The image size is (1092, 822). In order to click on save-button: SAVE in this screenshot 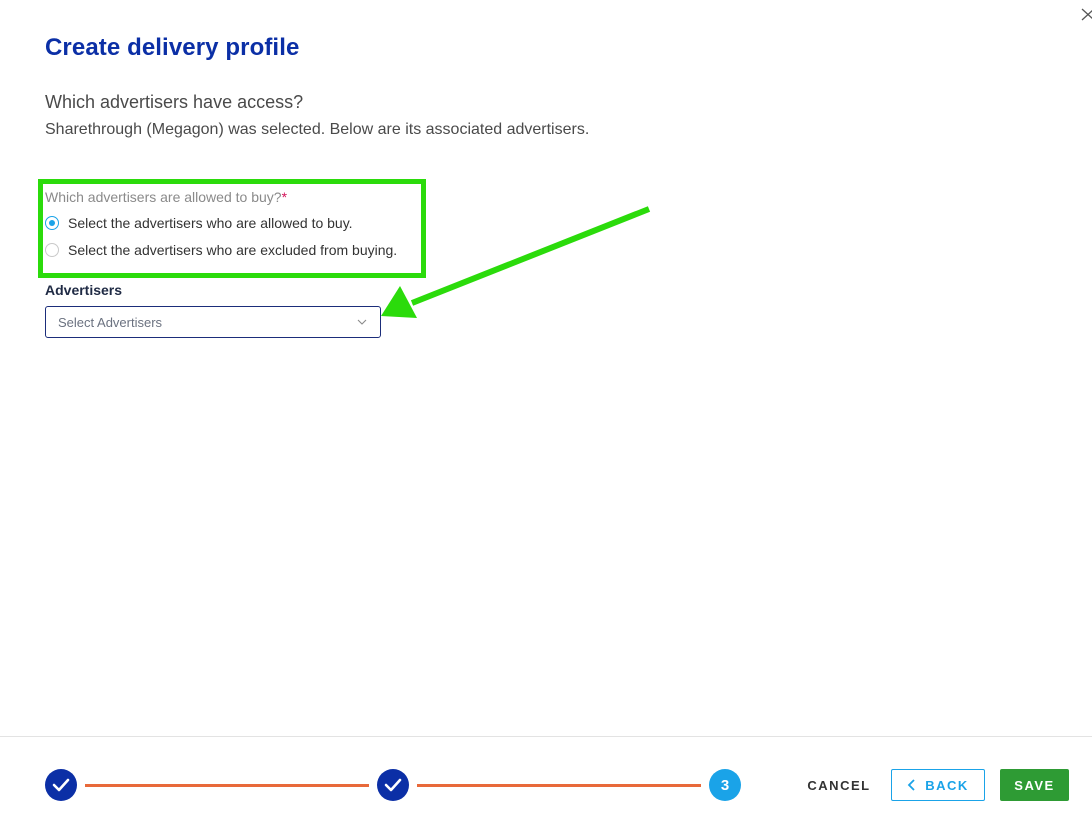, I will do `click(1034, 785)`.